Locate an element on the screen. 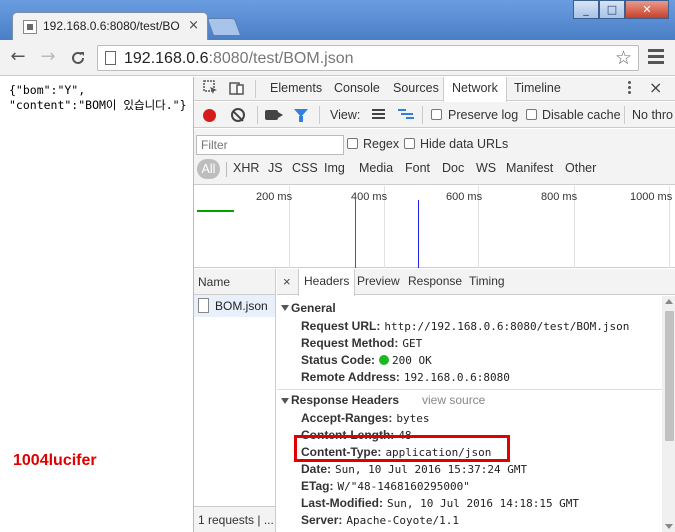 The width and height of the screenshot is (675, 532). back-icon: ← is located at coordinates (18, 58).